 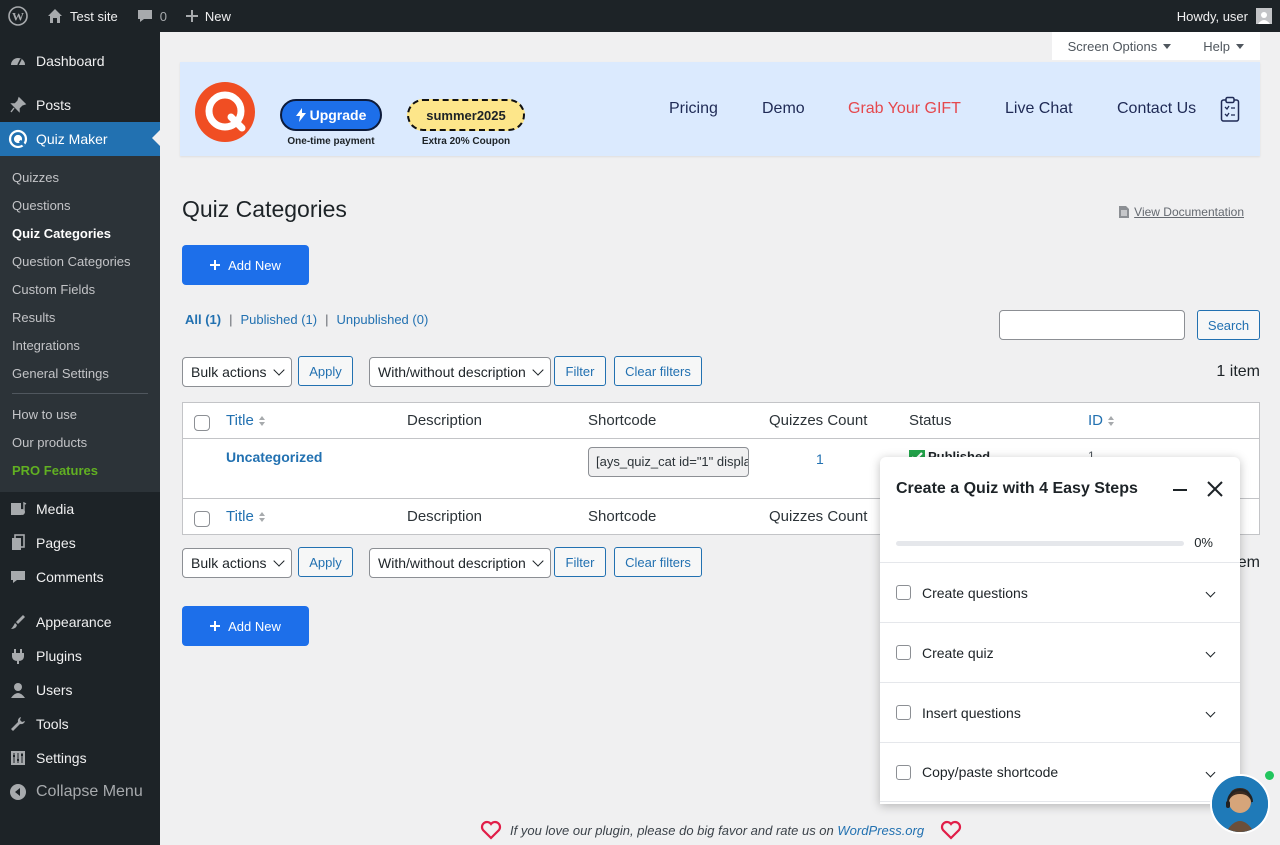 What do you see at coordinates (240, 420) in the screenshot?
I see `column-title-label: Title` at bounding box center [240, 420].